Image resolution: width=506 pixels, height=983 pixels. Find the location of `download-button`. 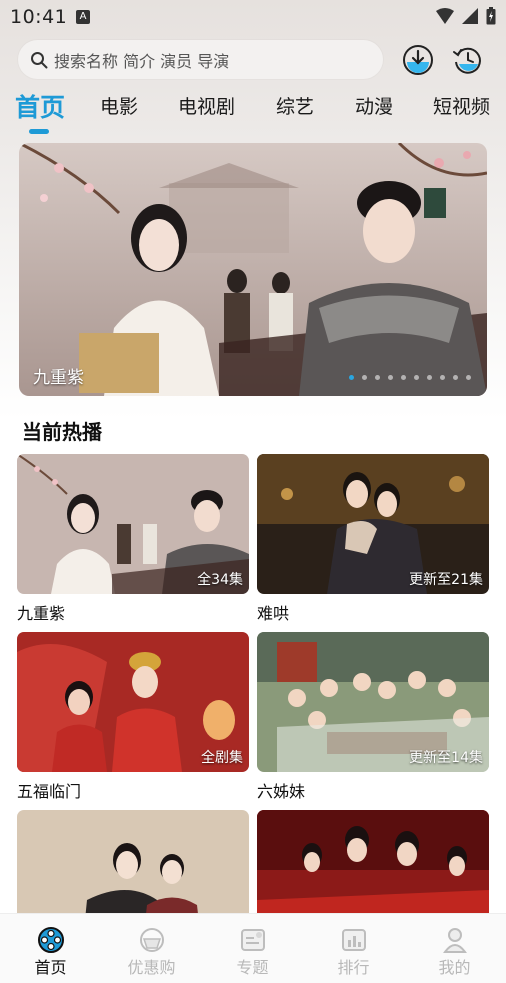

download-button is located at coordinates (418, 60).